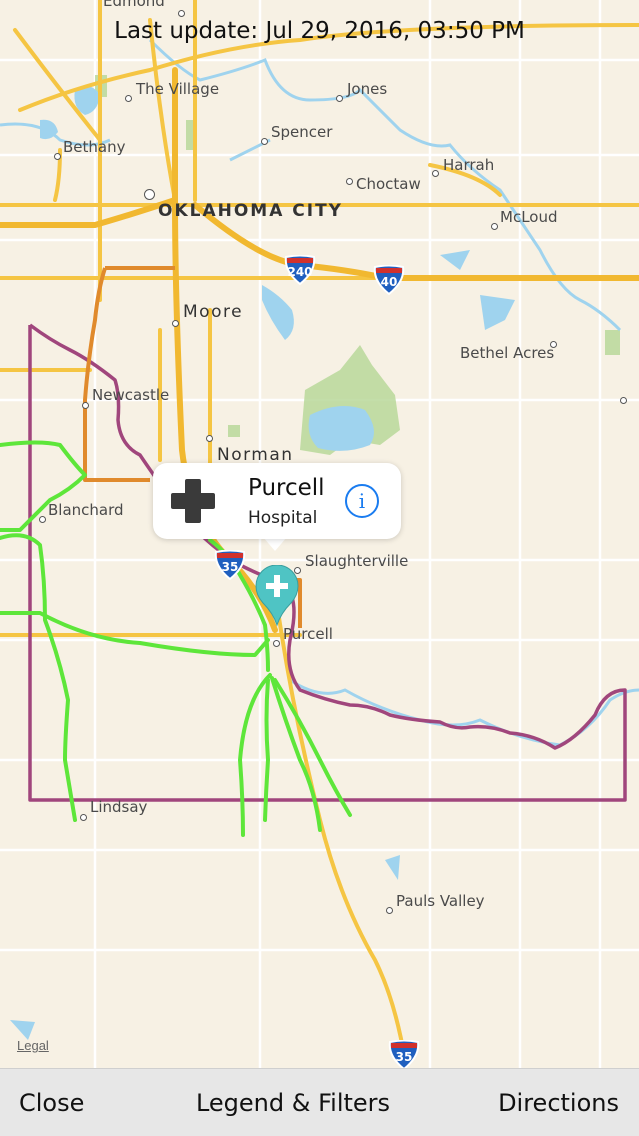 Image resolution: width=639 pixels, height=1136 pixels. What do you see at coordinates (250, 211) in the screenshot?
I see `label-oklahoma-city: OKLAHOMA CITY` at bounding box center [250, 211].